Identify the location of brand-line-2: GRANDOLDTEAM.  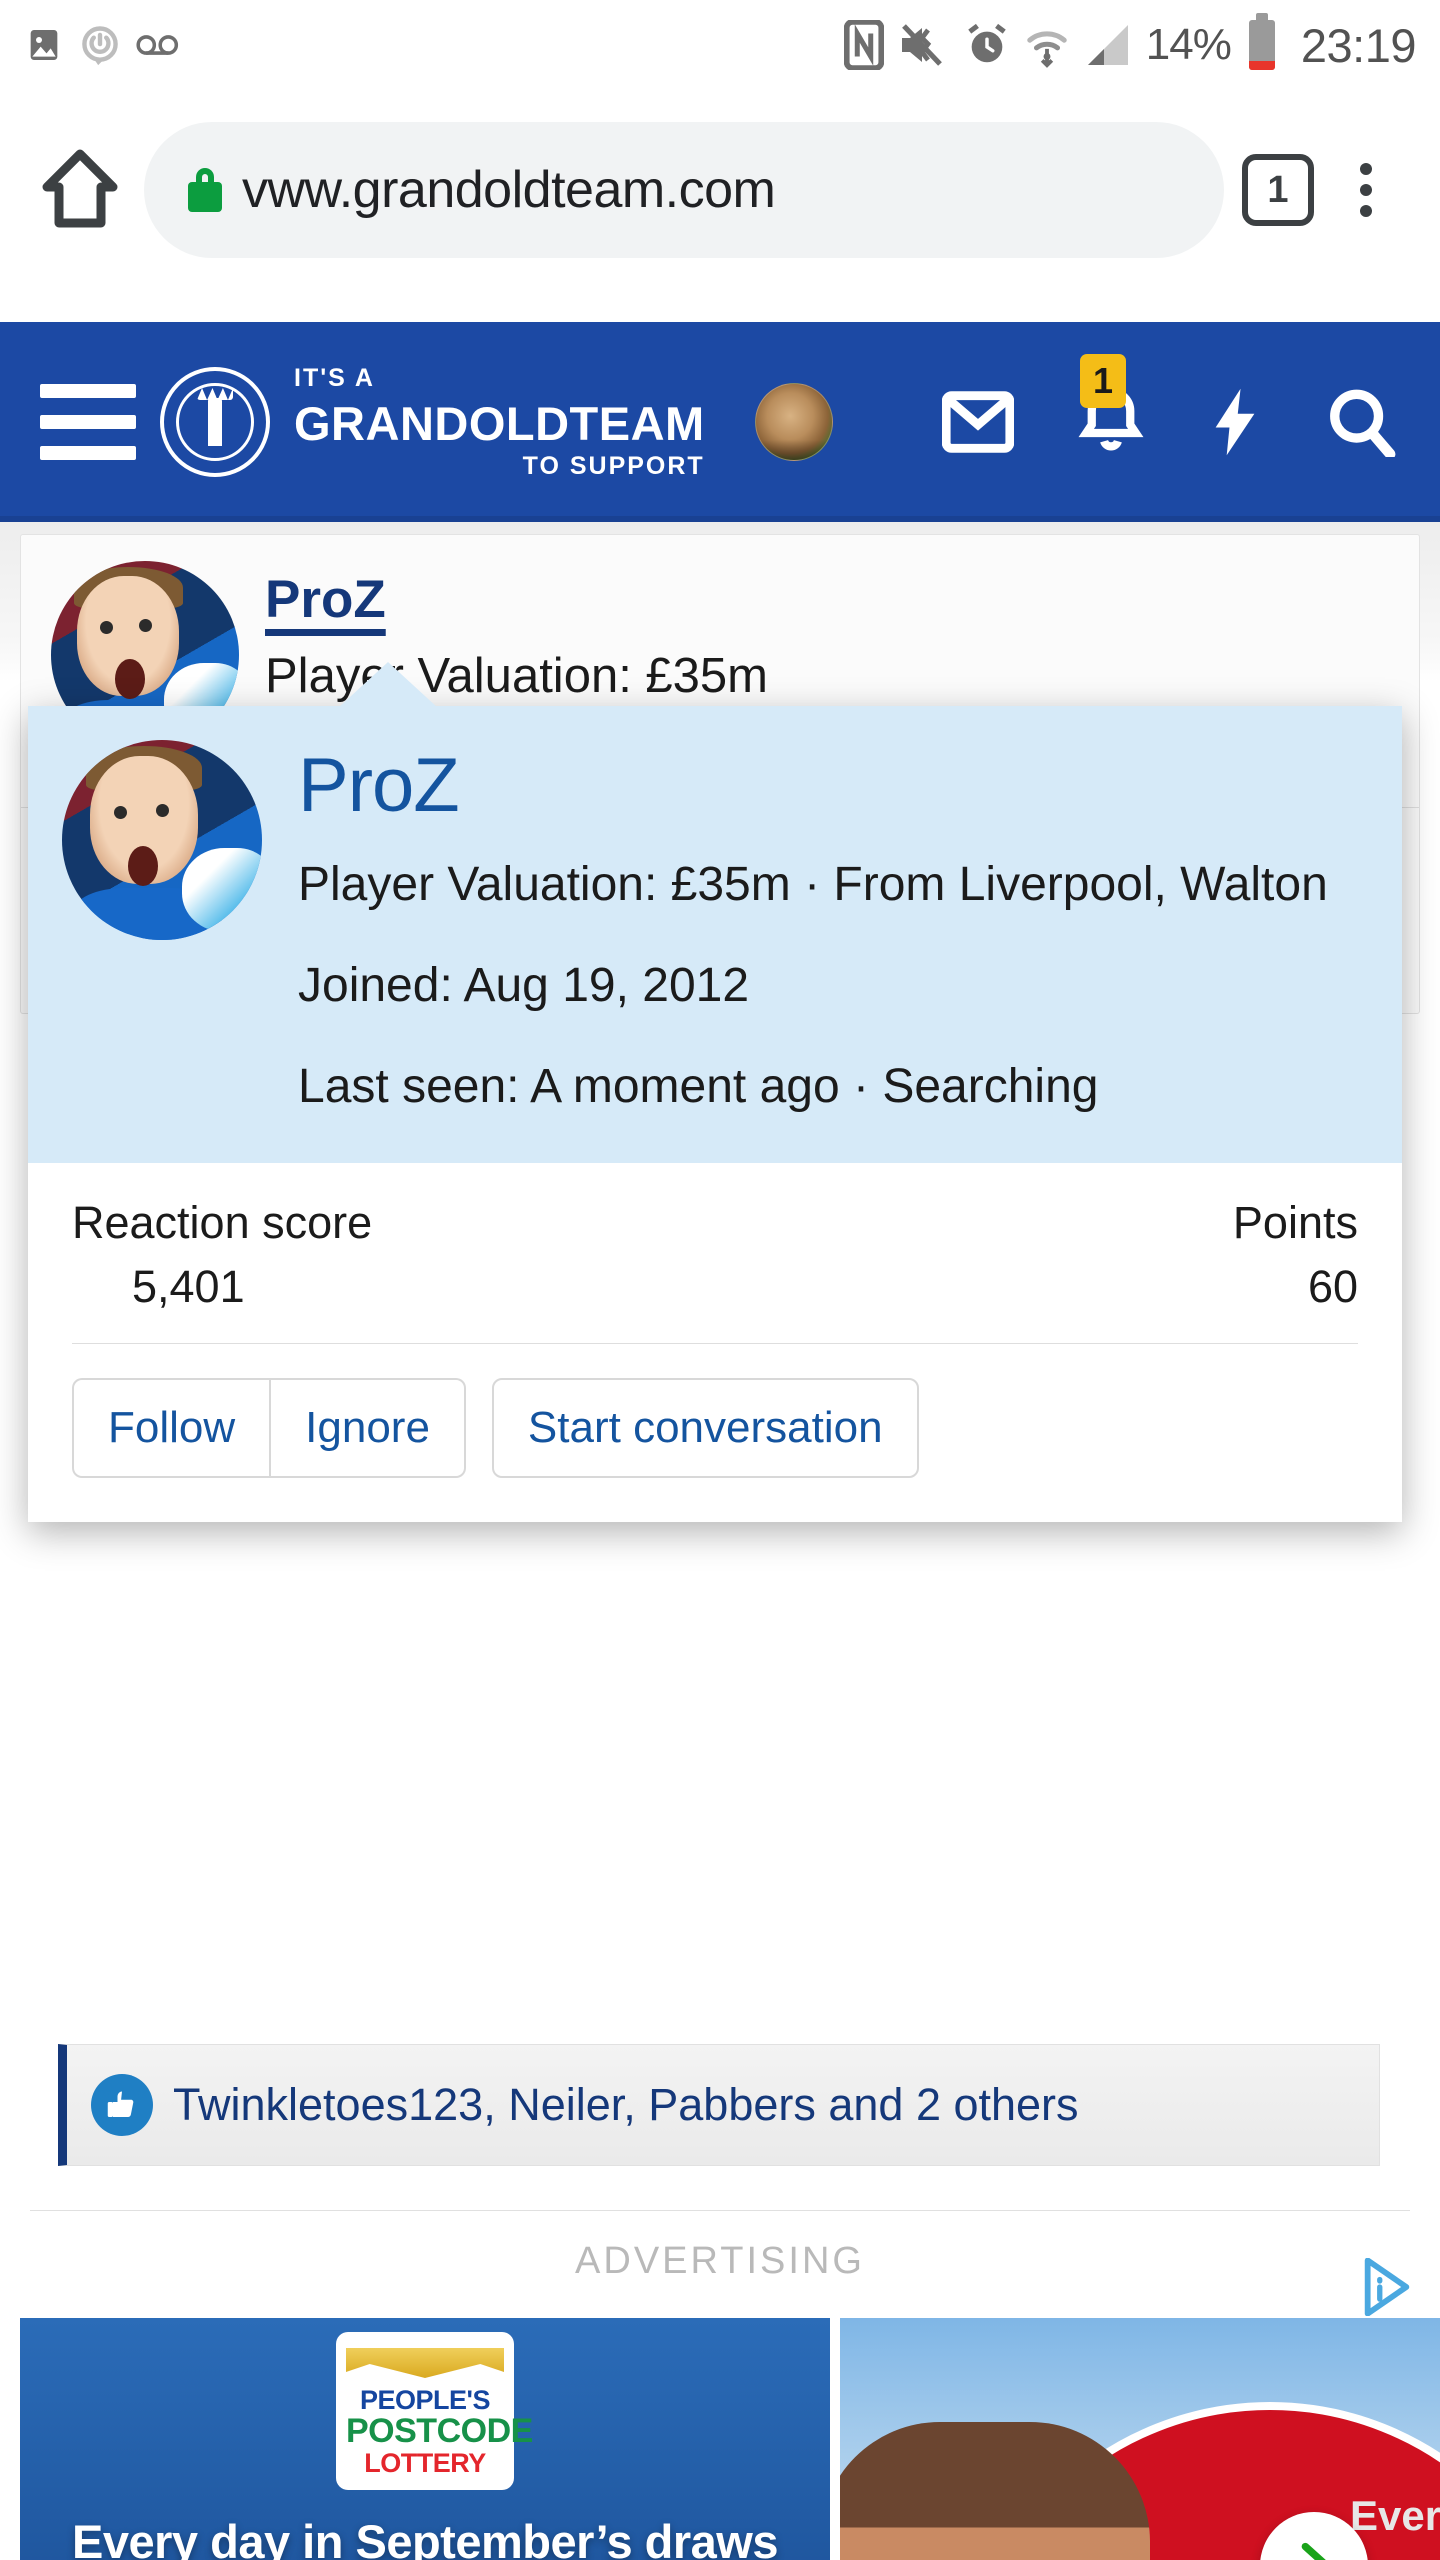
(499, 423).